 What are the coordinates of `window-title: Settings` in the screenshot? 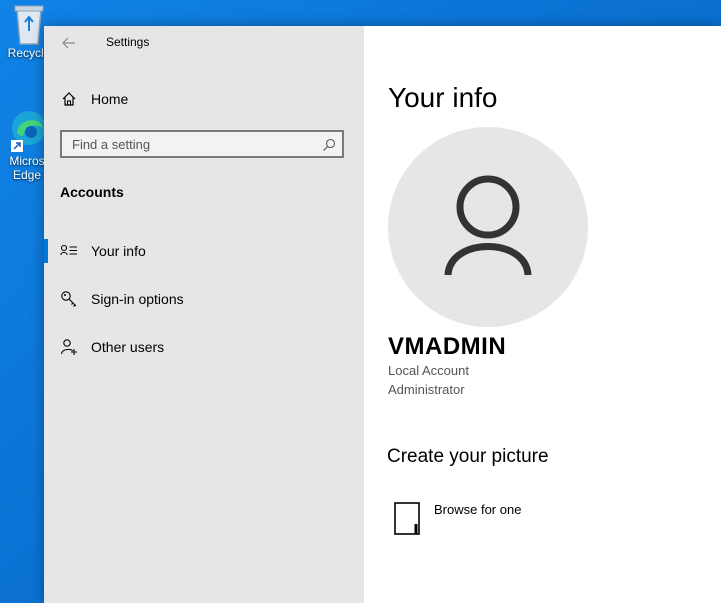 It's located at (128, 42).